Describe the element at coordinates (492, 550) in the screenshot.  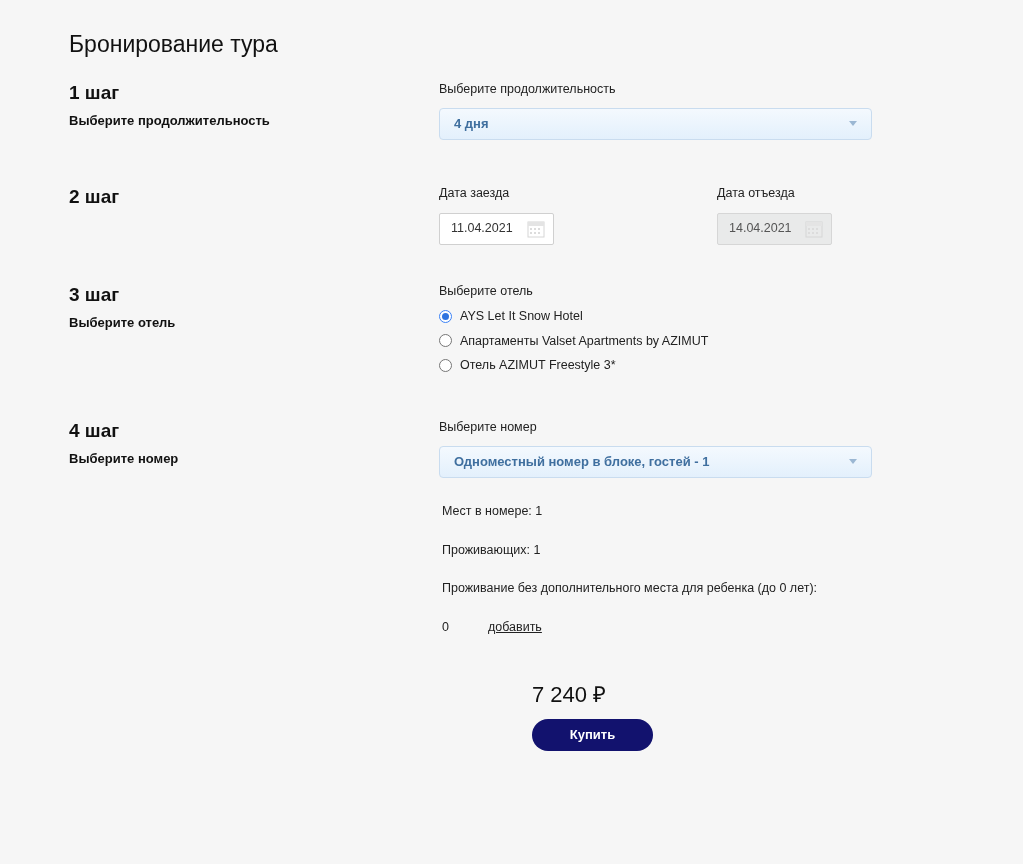
I see `room-detail: Проживающих: 1` at that location.